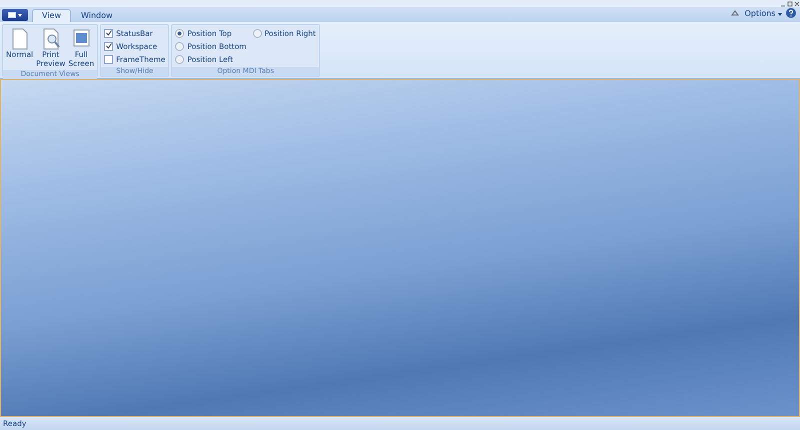 The image size is (800, 430). What do you see at coordinates (734, 13) in the screenshot?
I see `collapse-ribbon-icon` at bounding box center [734, 13].